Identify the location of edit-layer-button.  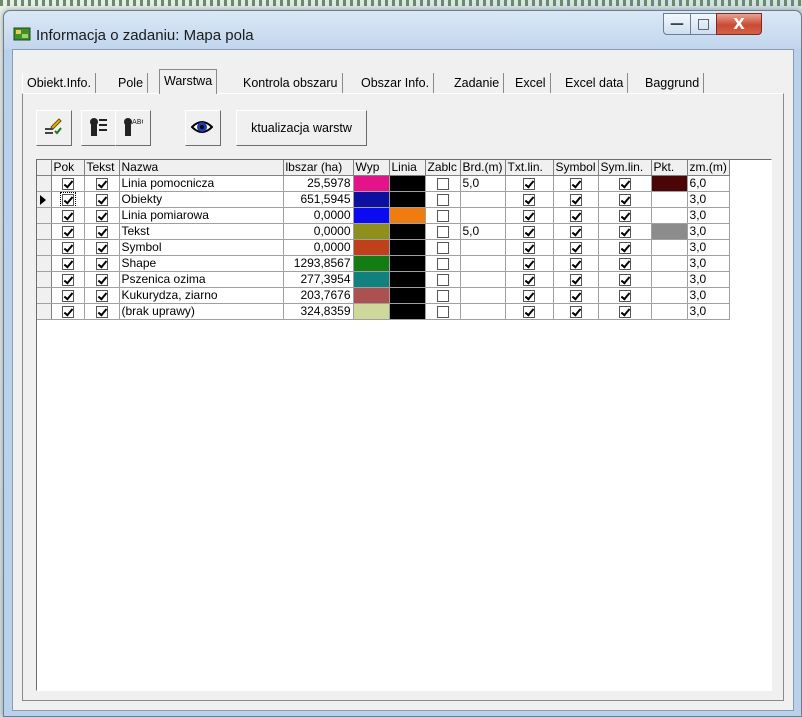
(54, 128).